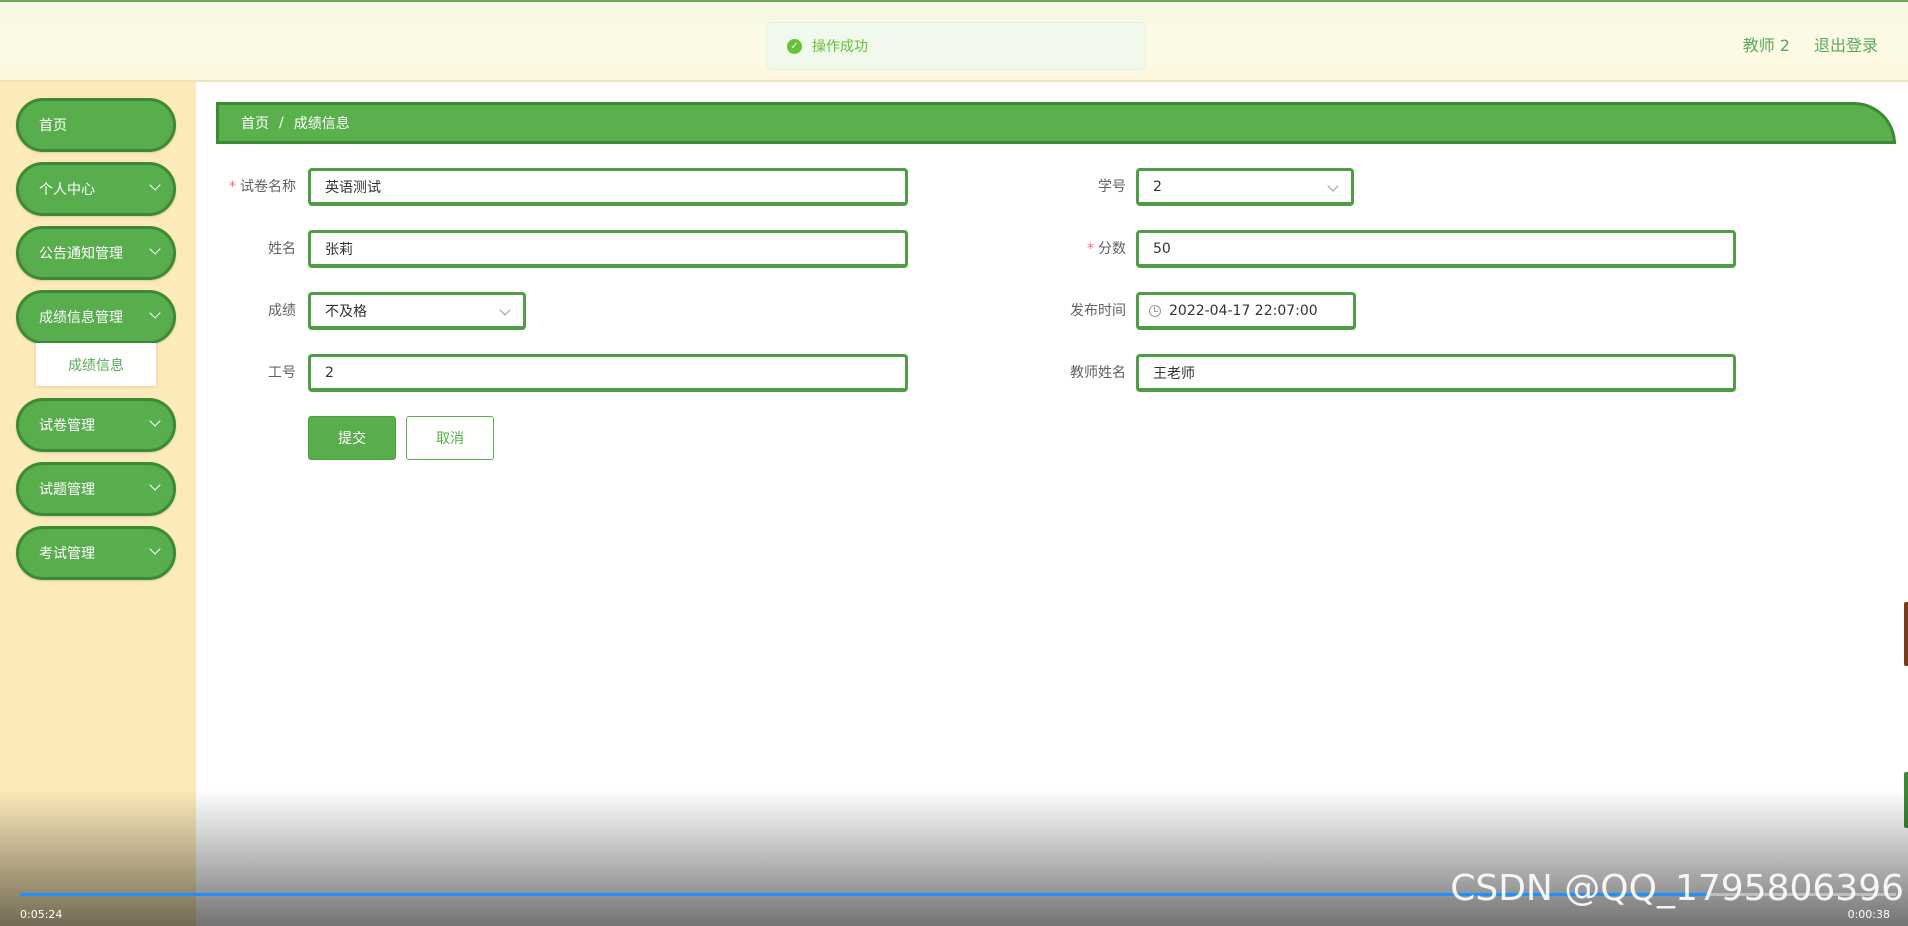 This screenshot has width=1908, height=926. What do you see at coordinates (67, 490) in the screenshot?
I see `sidebar-item-label: 试题管理` at bounding box center [67, 490].